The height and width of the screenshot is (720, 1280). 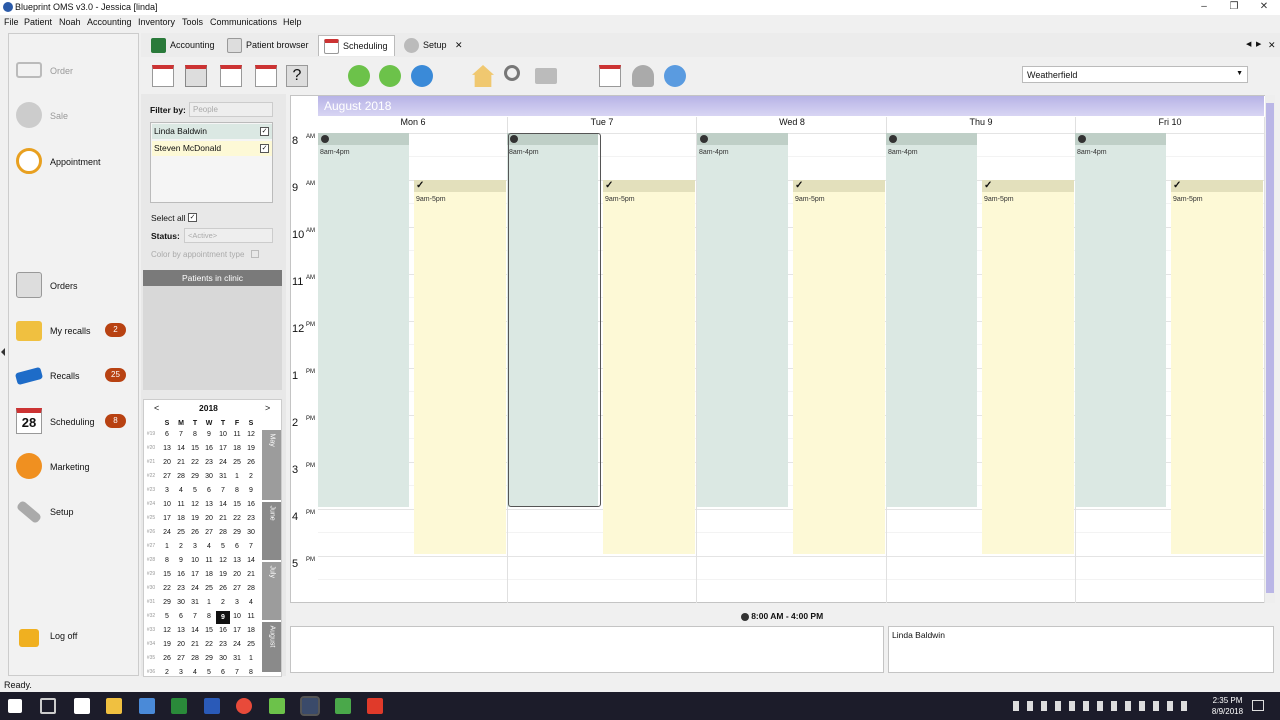 I want to click on mini-calendar-day: 31, so click(x=195, y=602).